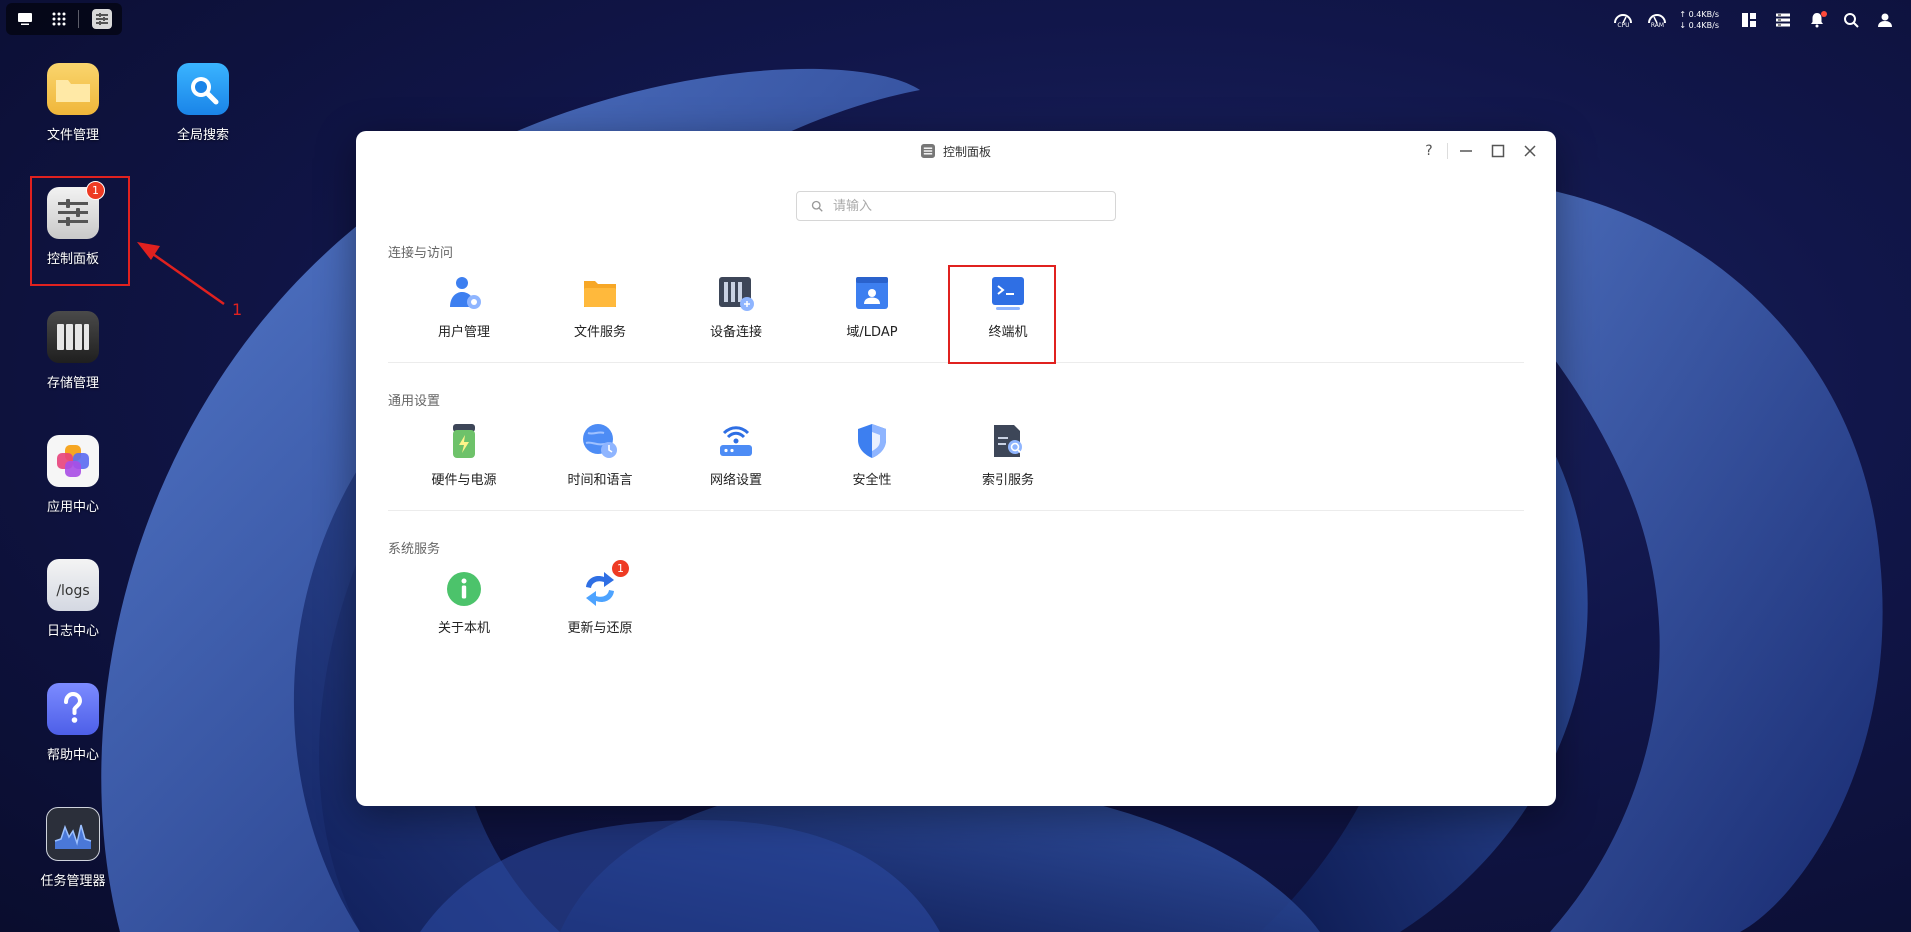 Image resolution: width=1911 pixels, height=932 pixels. What do you see at coordinates (736, 441) in the screenshot?
I see `network-settings-icon` at bounding box center [736, 441].